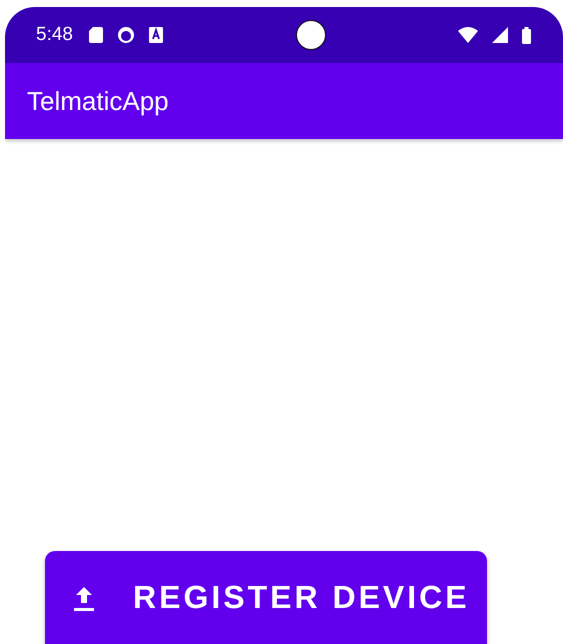 This screenshot has height=644, width=563. What do you see at coordinates (311, 35) in the screenshot?
I see `camera-cutout` at bounding box center [311, 35].